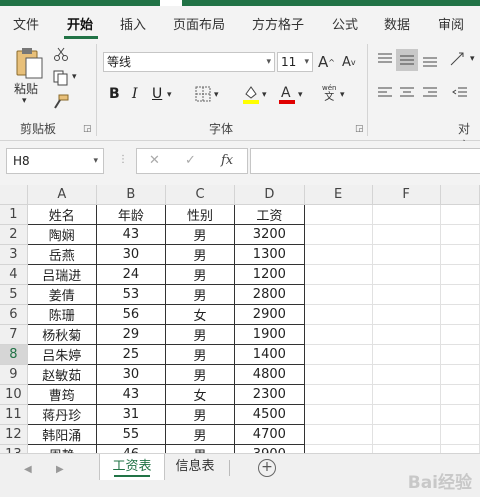  I want to click on row-header: 2, so click(14, 234).